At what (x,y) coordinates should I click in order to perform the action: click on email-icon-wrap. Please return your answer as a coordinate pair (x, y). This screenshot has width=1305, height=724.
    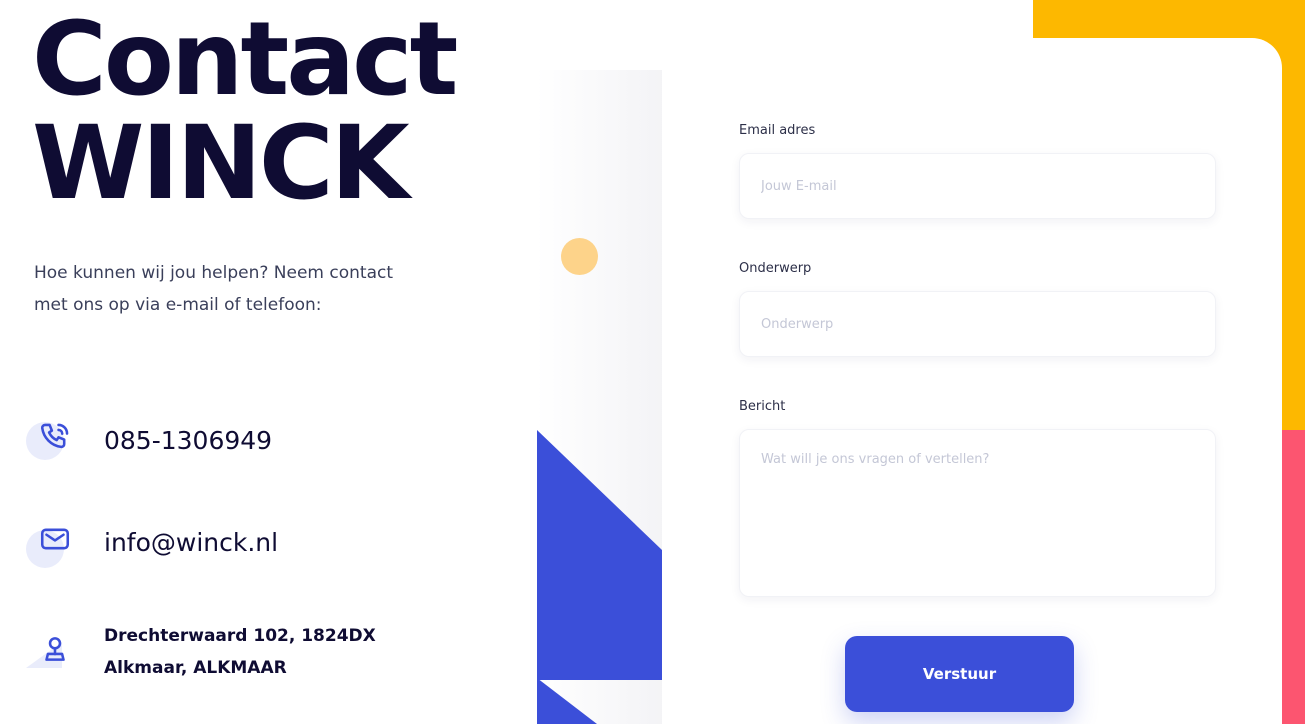
    Looking at the image, I should click on (54, 543).